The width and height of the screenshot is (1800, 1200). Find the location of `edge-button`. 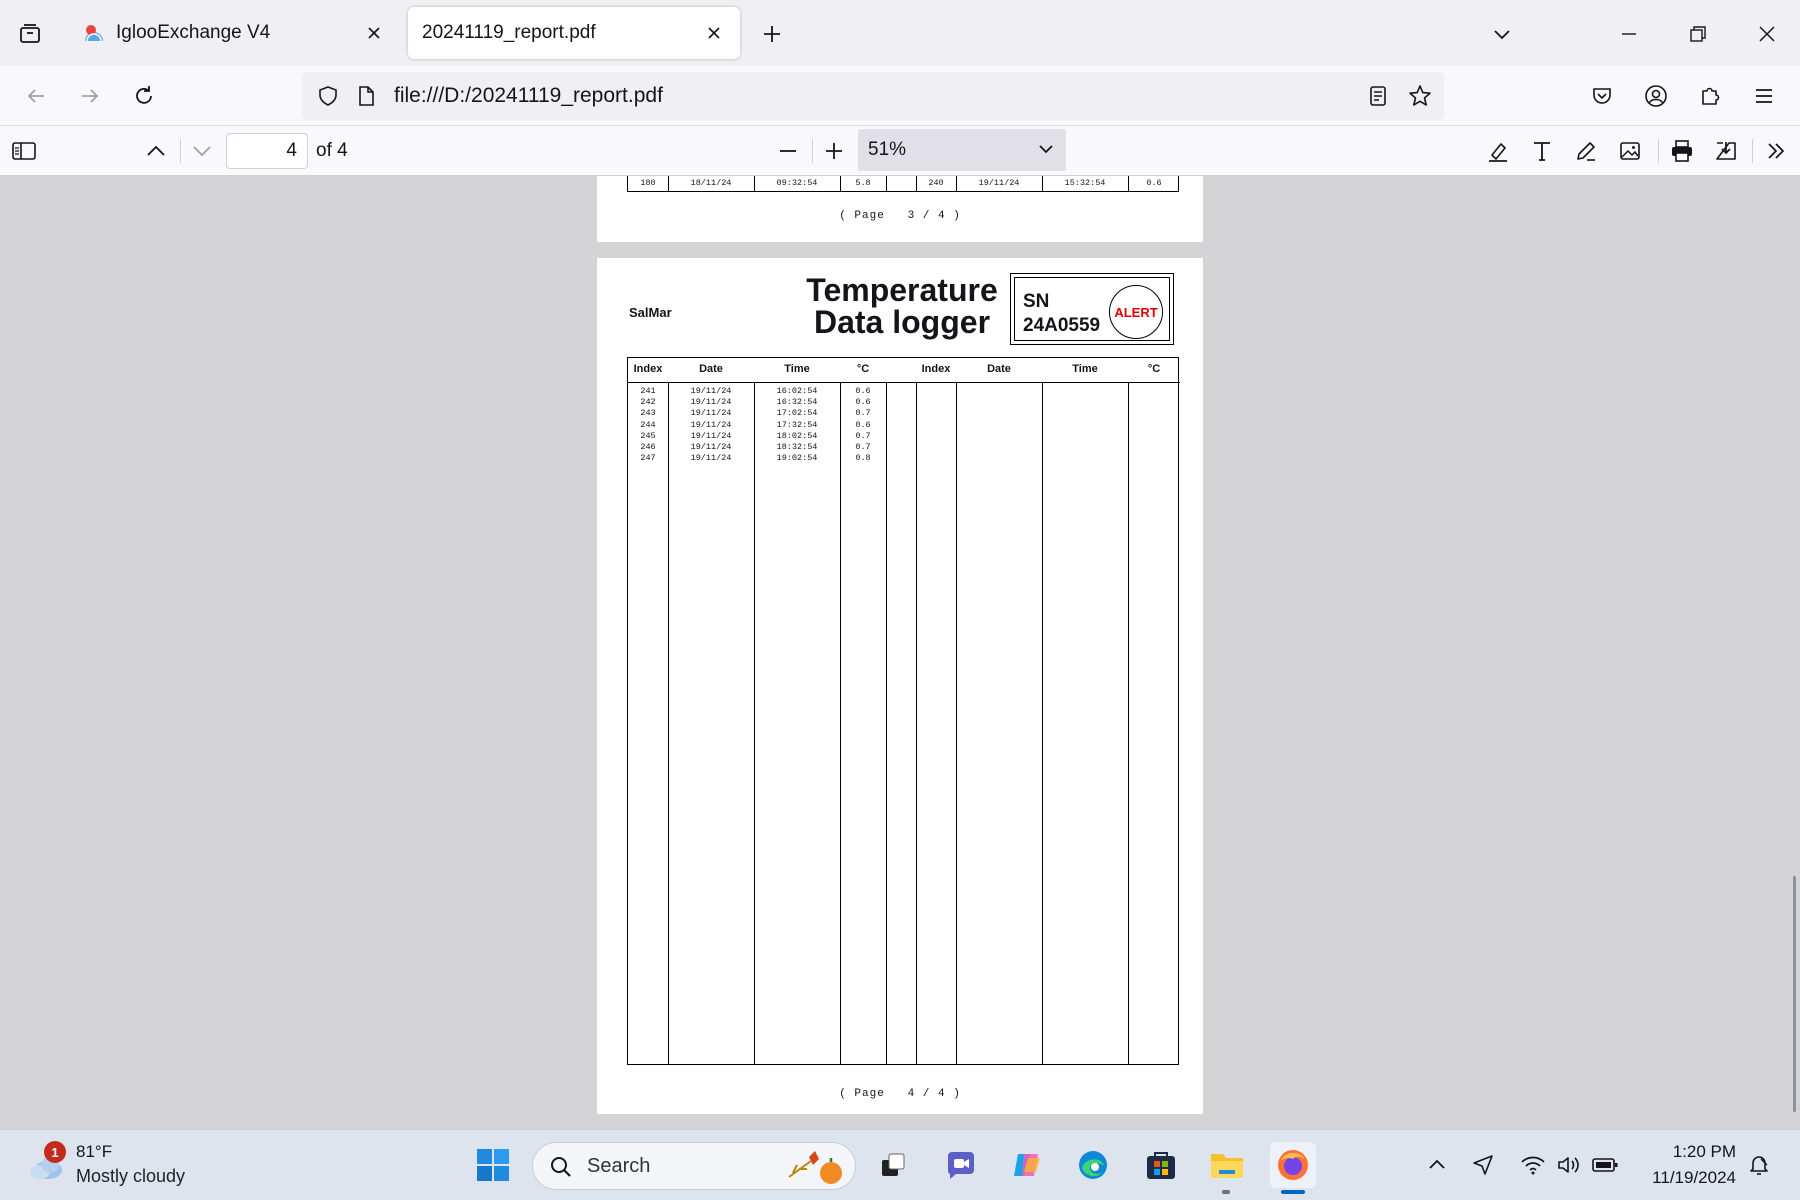

edge-button is located at coordinates (1093, 1165).